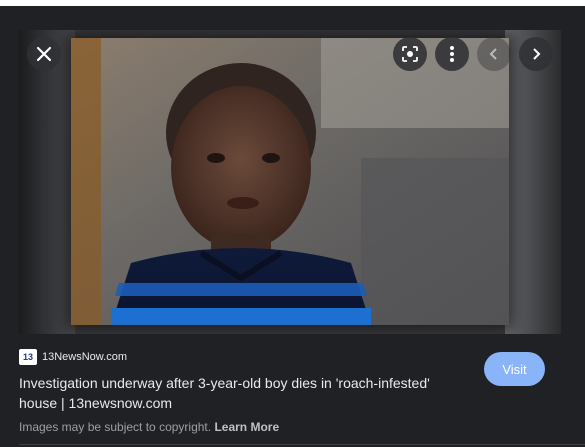 The image size is (585, 447). I want to click on more-options-button, so click(452, 54).